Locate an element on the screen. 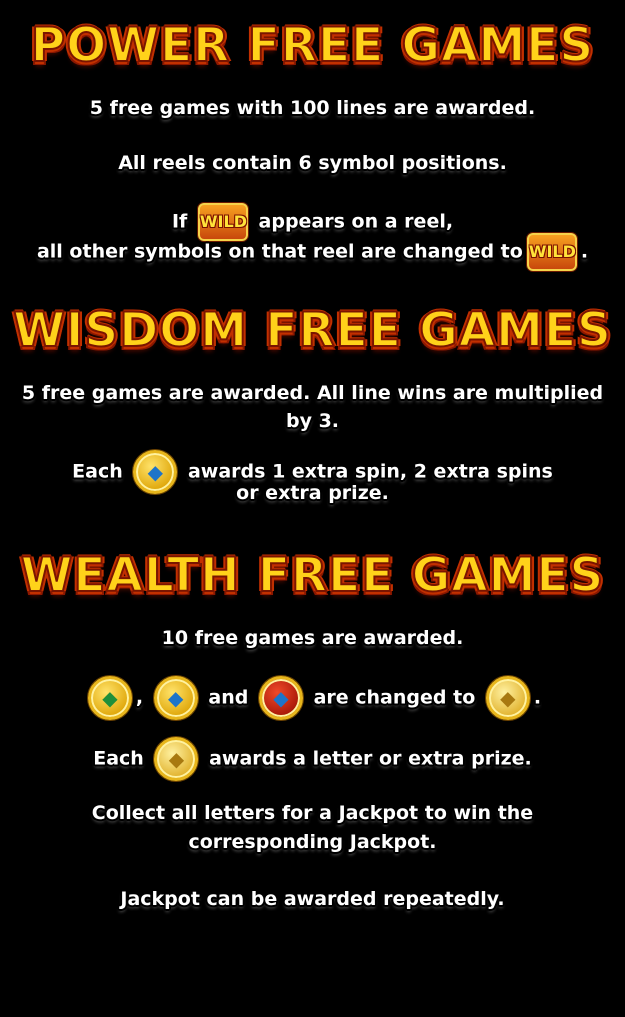 This screenshot has width=625, height=1017. power-line-2: All reels contain 6 symbol positions. is located at coordinates (312, 163).